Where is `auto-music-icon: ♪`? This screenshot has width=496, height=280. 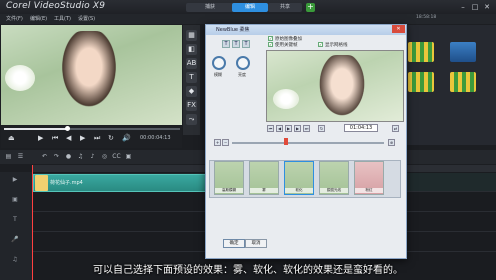 auto-music-icon: ♪ is located at coordinates (92, 157).